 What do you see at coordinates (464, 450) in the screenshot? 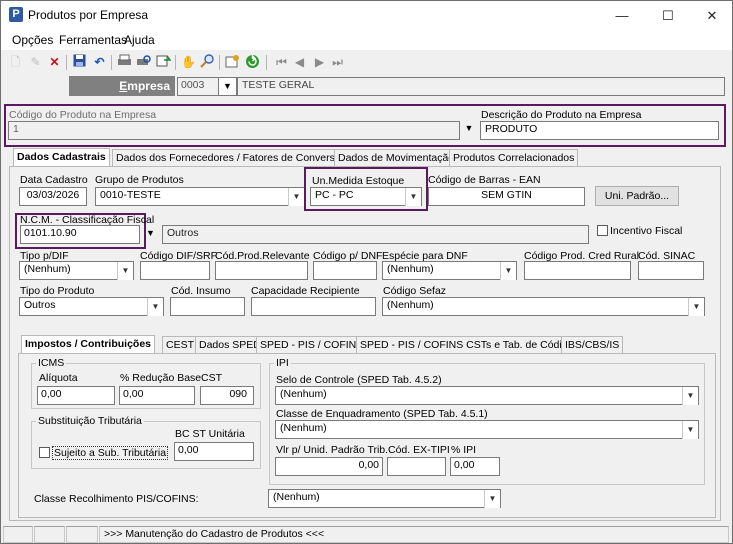
I see `pct-ipi-label: % IPI` at bounding box center [464, 450].